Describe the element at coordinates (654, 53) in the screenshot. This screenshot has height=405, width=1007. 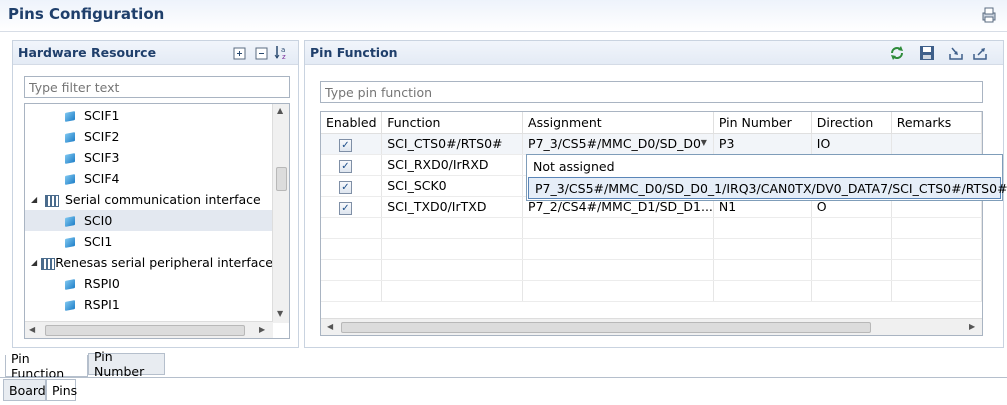
I see `pin-function-header: Pin Function` at that location.